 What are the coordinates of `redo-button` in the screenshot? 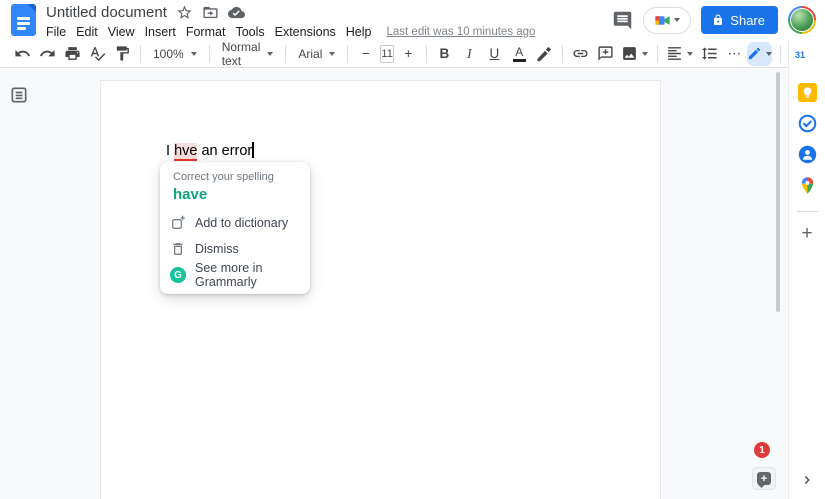 It's located at (47, 54).